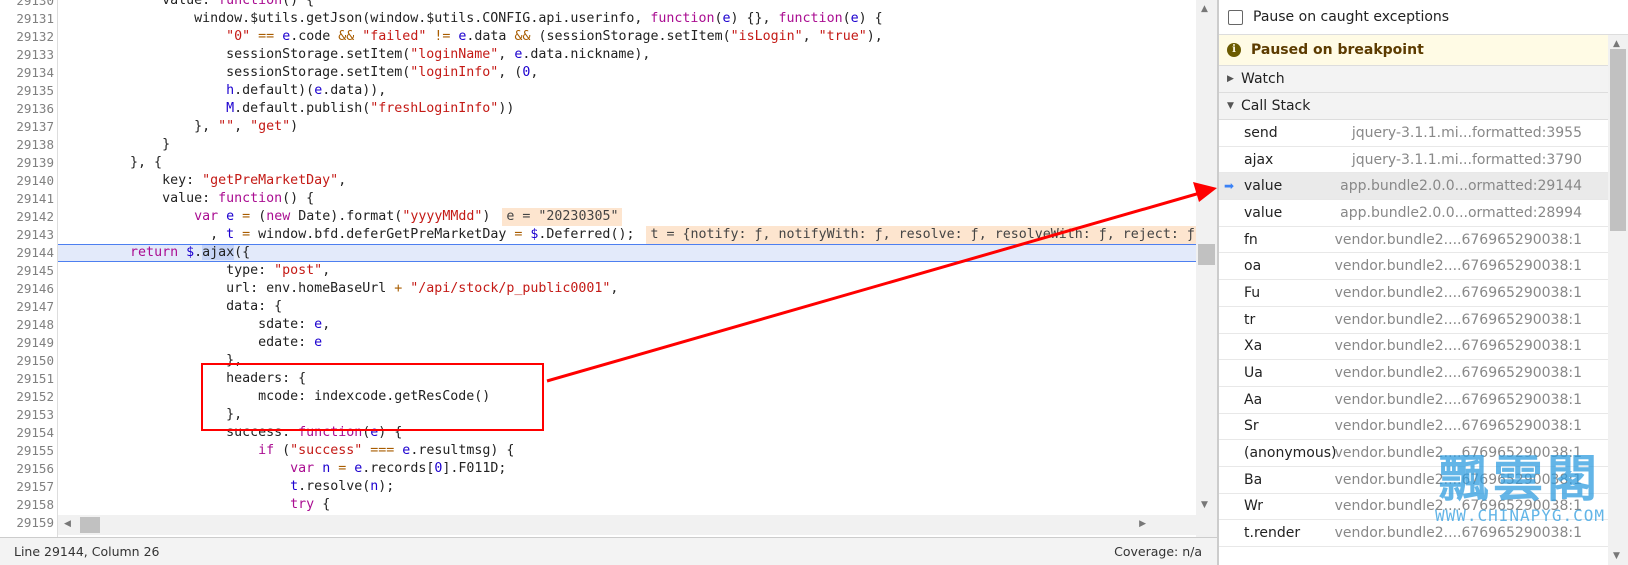 The image size is (1628, 565). What do you see at coordinates (1461, 186) in the screenshot?
I see `frame-location: app.bundle2.0.0...ormatted:29144` at bounding box center [1461, 186].